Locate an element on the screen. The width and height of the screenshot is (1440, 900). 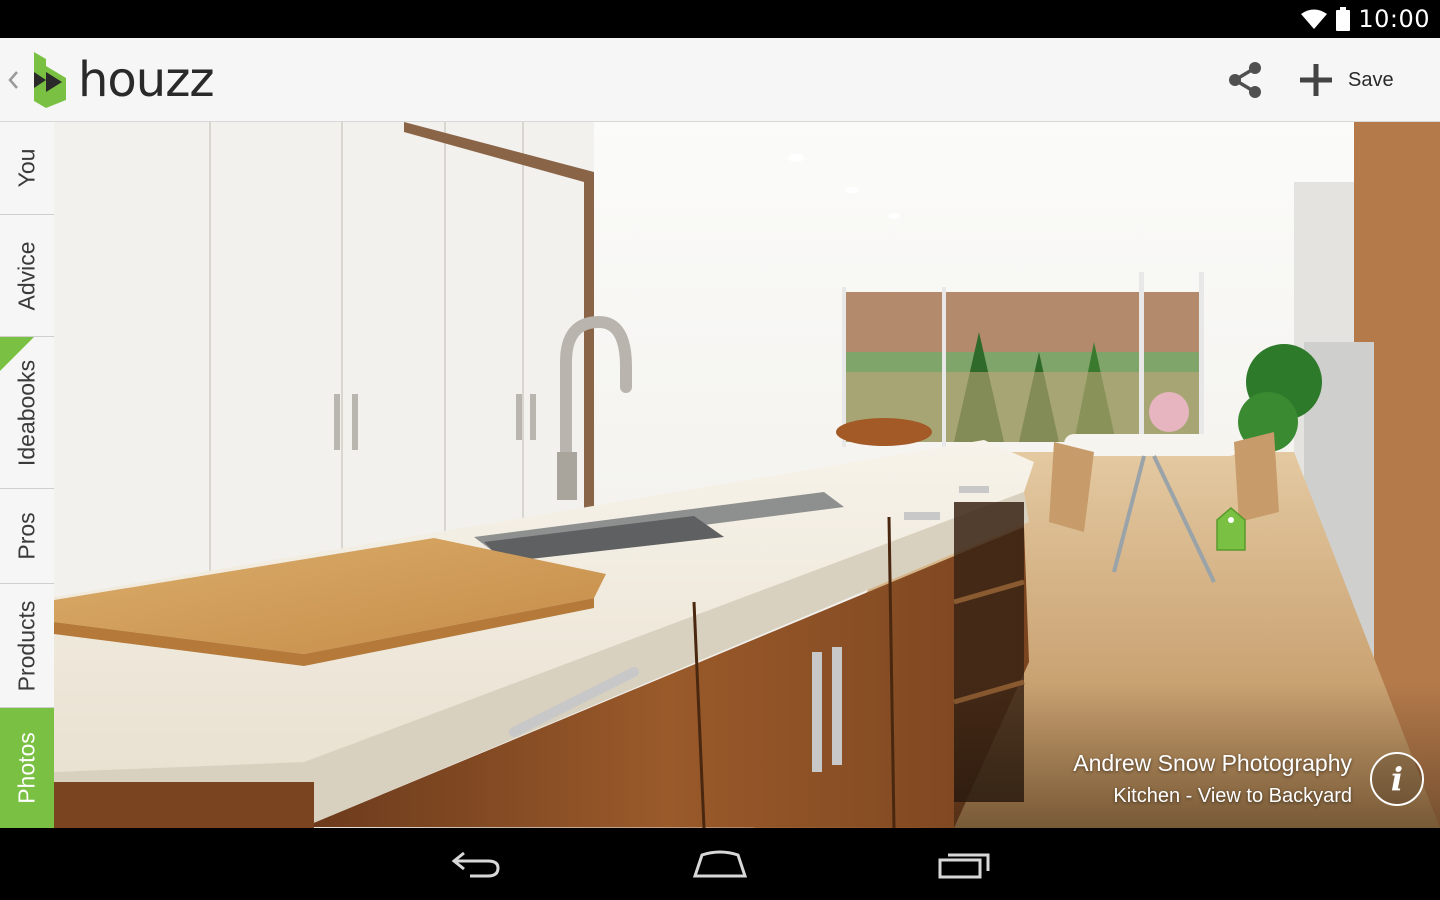
back-icon is located at coordinates (475, 864).